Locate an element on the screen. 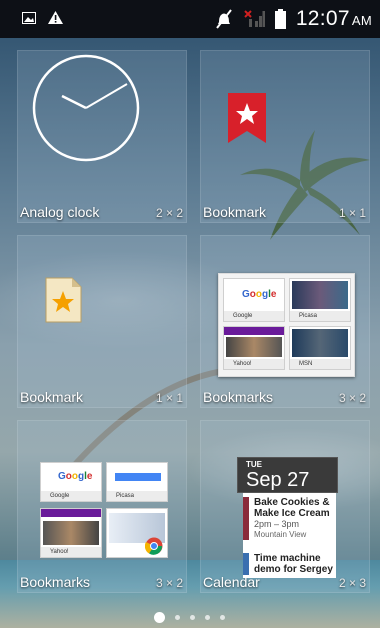 Image resolution: width=380 pixels, height=628 pixels. bookmark-ribbon-icon is located at coordinates (247, 118).